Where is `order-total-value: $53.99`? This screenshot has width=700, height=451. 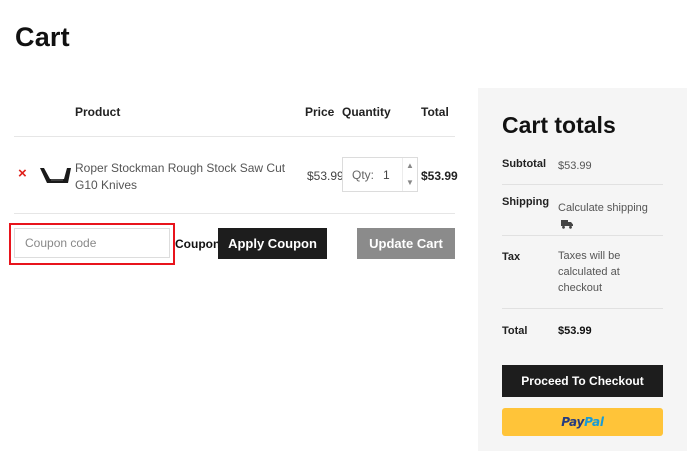 order-total-value: $53.99 is located at coordinates (575, 331).